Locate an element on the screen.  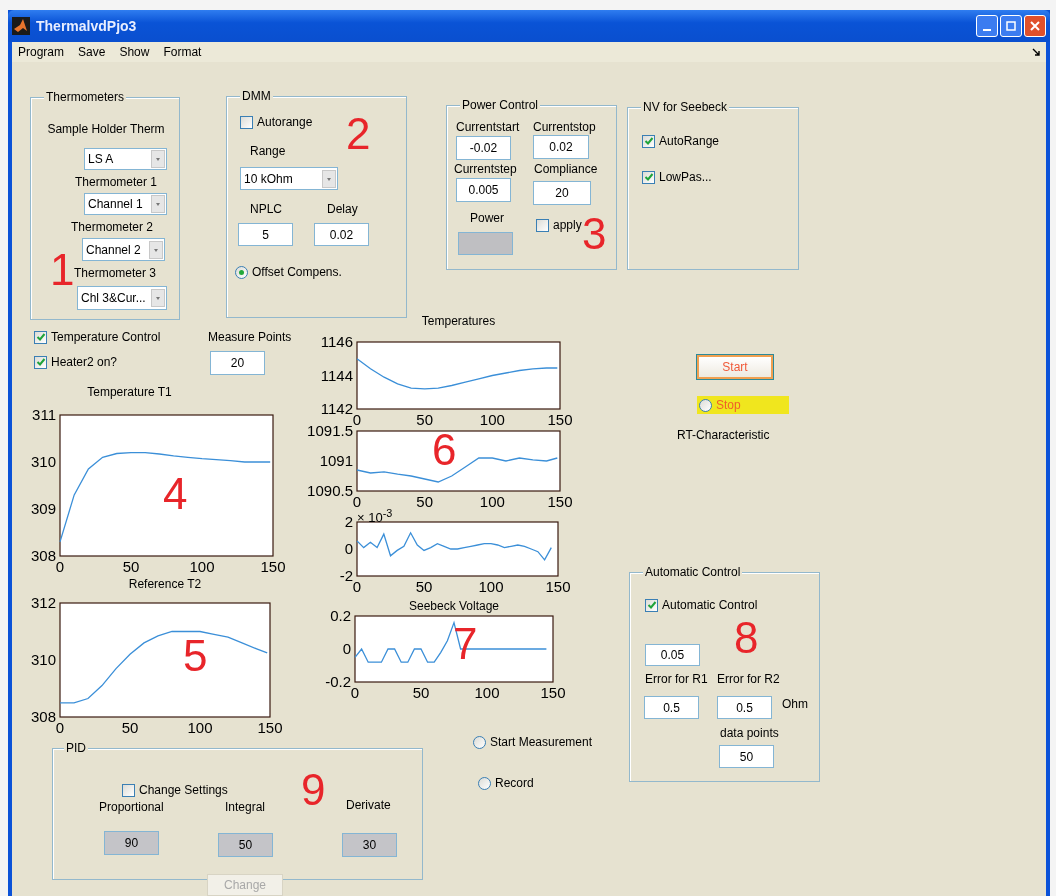
start-measurement-radio: Start Measurement is located at coordinates (533, 742).